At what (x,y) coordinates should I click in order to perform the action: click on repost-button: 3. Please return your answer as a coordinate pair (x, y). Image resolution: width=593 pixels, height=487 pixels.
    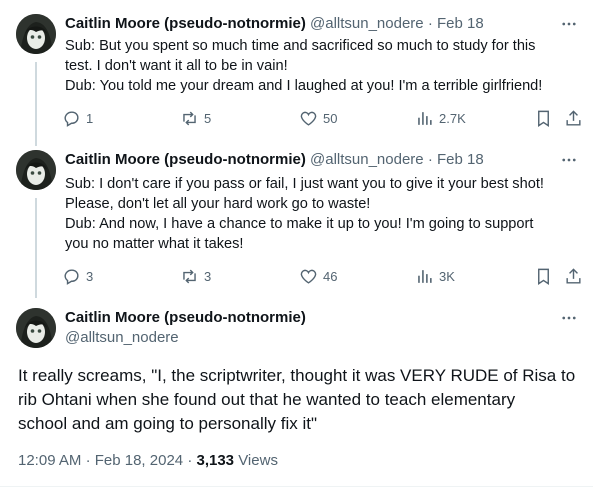
    Looking at the image, I should click on (195, 276).